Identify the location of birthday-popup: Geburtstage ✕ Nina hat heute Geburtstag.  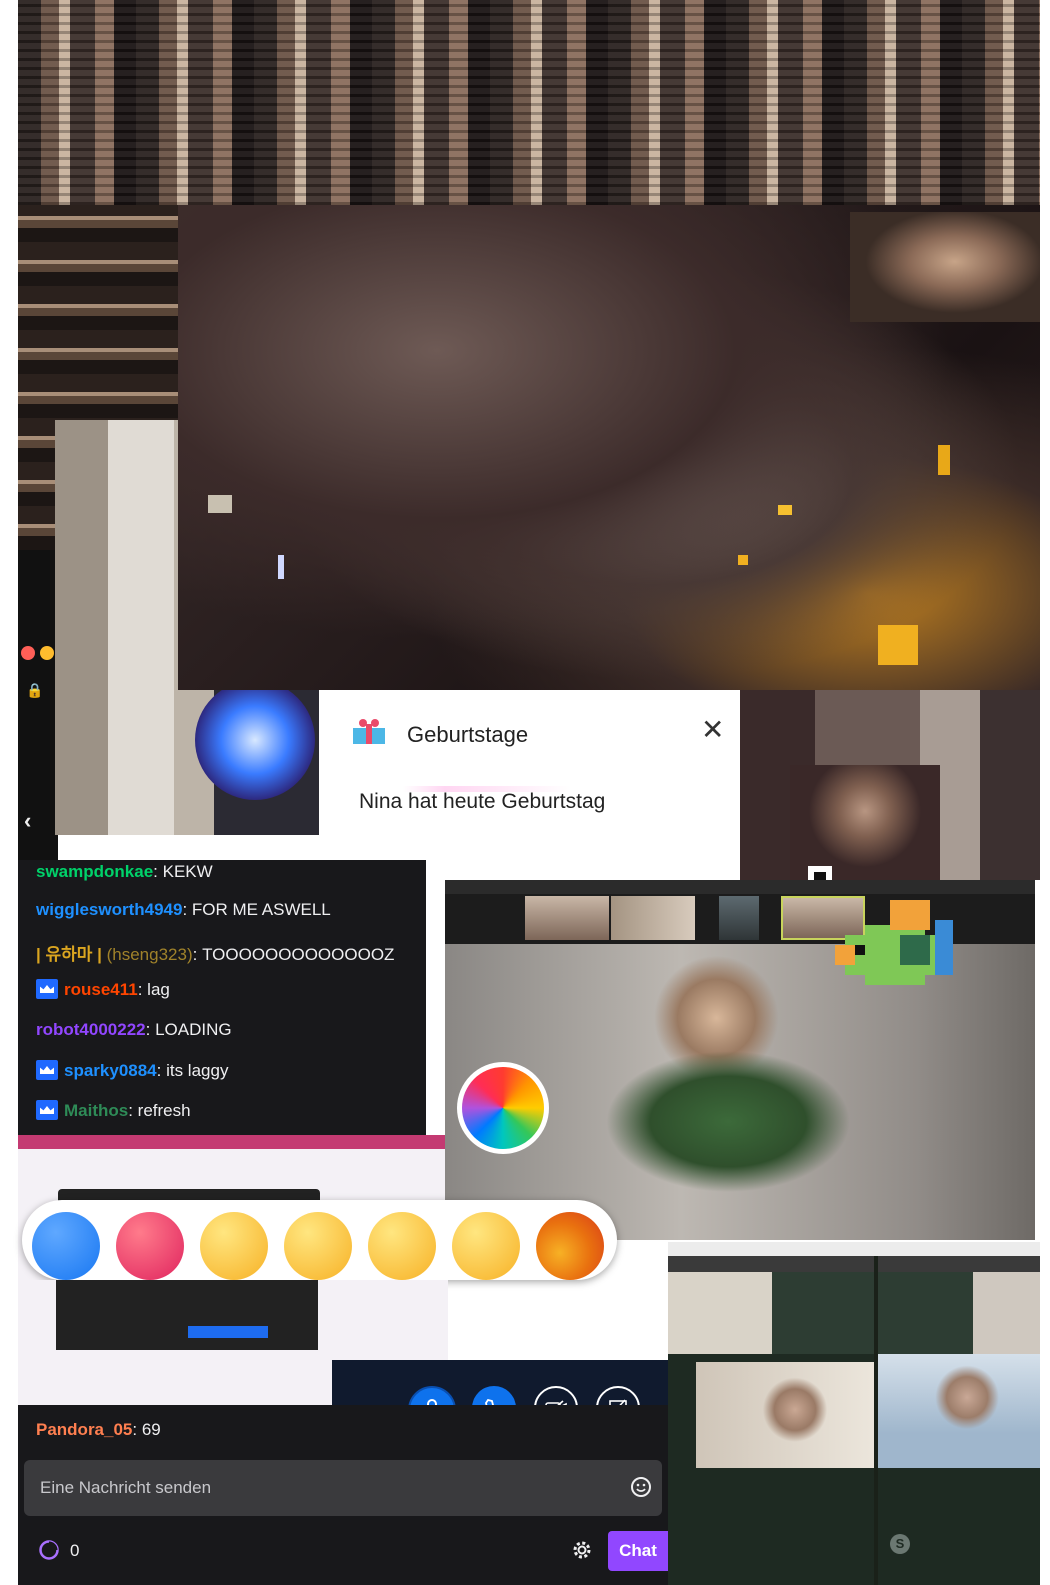
(529, 775).